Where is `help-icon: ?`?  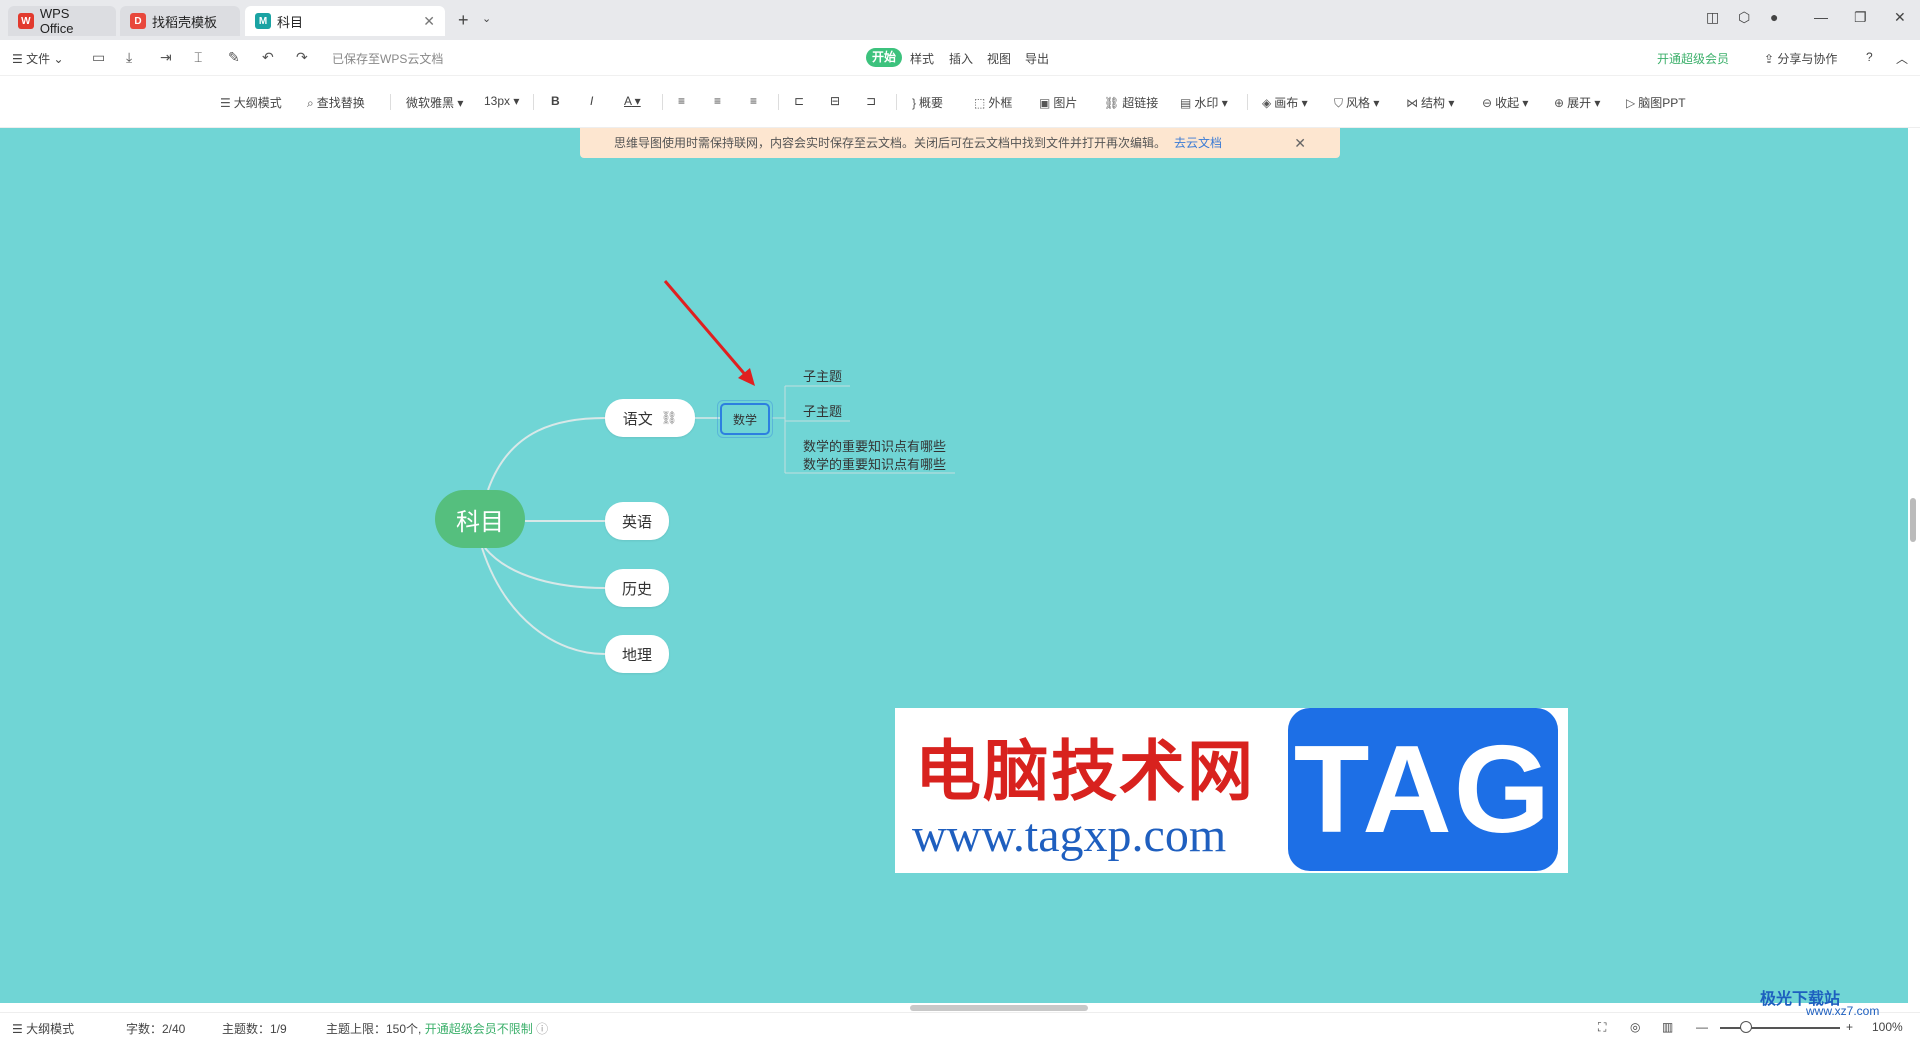
help-icon: ? is located at coordinates (1869, 57).